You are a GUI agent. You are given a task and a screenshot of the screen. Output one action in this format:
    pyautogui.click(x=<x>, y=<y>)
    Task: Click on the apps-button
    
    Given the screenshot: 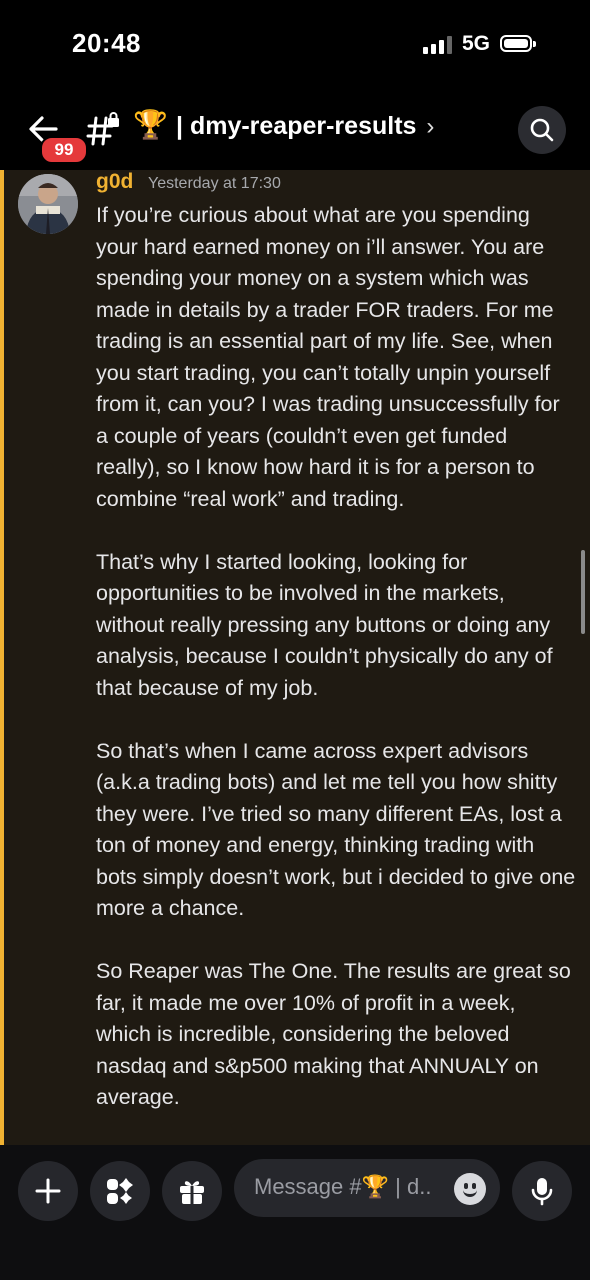 What is the action you would take?
    pyautogui.click(x=120, y=1191)
    